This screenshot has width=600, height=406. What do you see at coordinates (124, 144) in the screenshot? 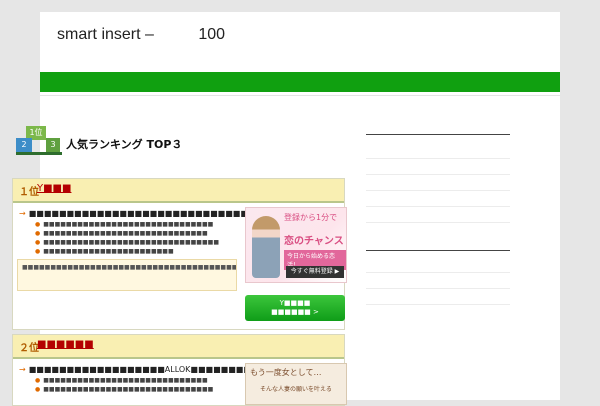
I see `ranking-title: 人気ランキング TOP３` at bounding box center [124, 144].